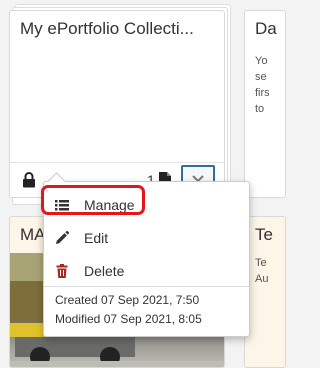  Describe the element at coordinates (270, 85) in the screenshot. I see `partial-card-description: Yo se firs to` at that location.